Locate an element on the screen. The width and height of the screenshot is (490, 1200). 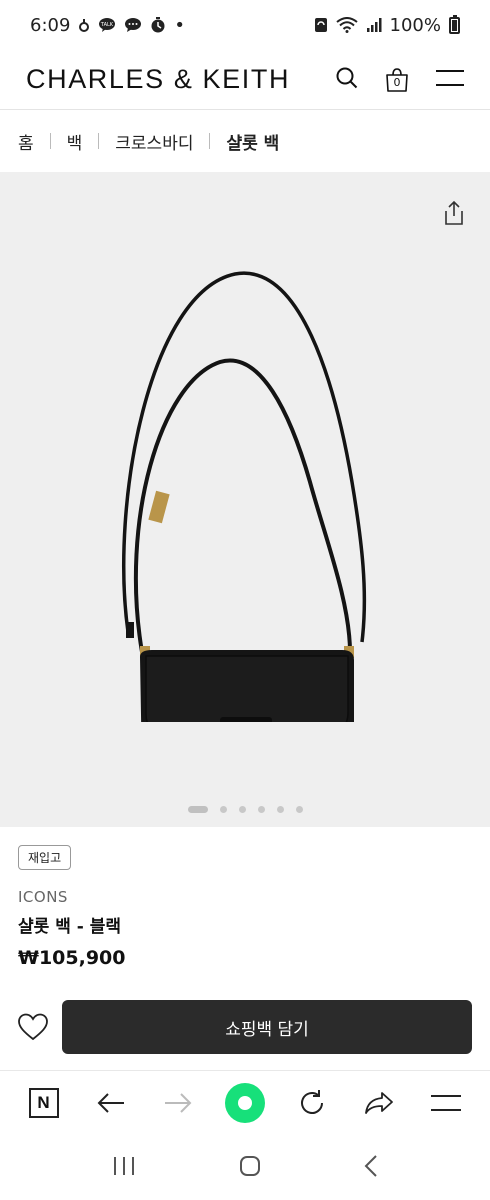
reload-icon is located at coordinates (312, 1103).